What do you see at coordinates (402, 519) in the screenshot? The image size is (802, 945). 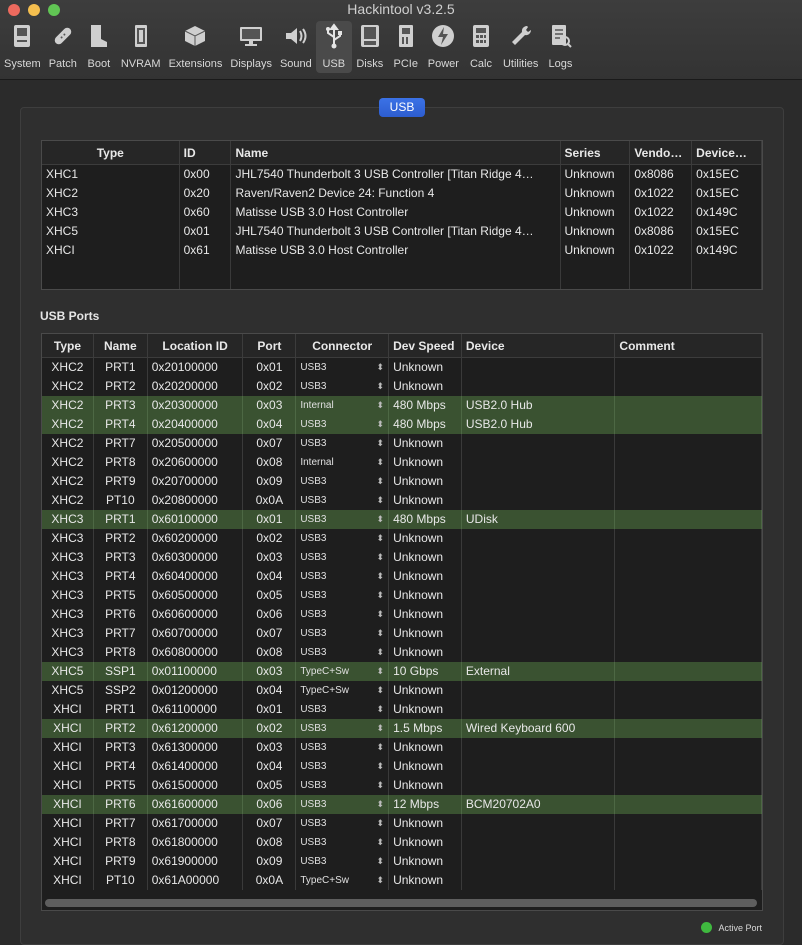 I see `usb-port-row: XHC3 PRT1 0x60100000 0x01 USB3 ⬍ 480 Mbps UDisk` at bounding box center [402, 519].